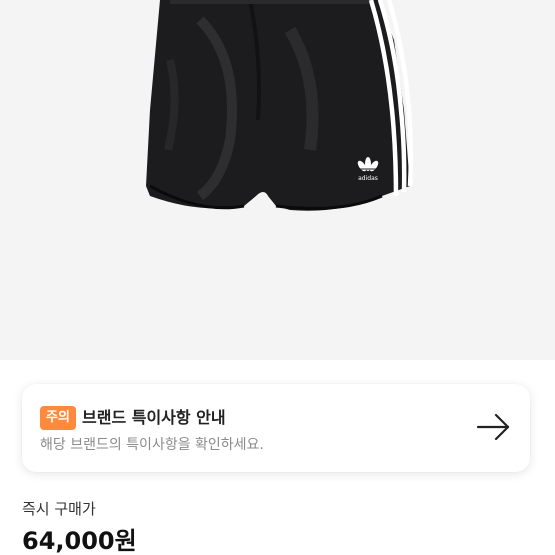  I want to click on notice-description: 해당 브랜드의 특이사항을 확인하세요., so click(152, 445).